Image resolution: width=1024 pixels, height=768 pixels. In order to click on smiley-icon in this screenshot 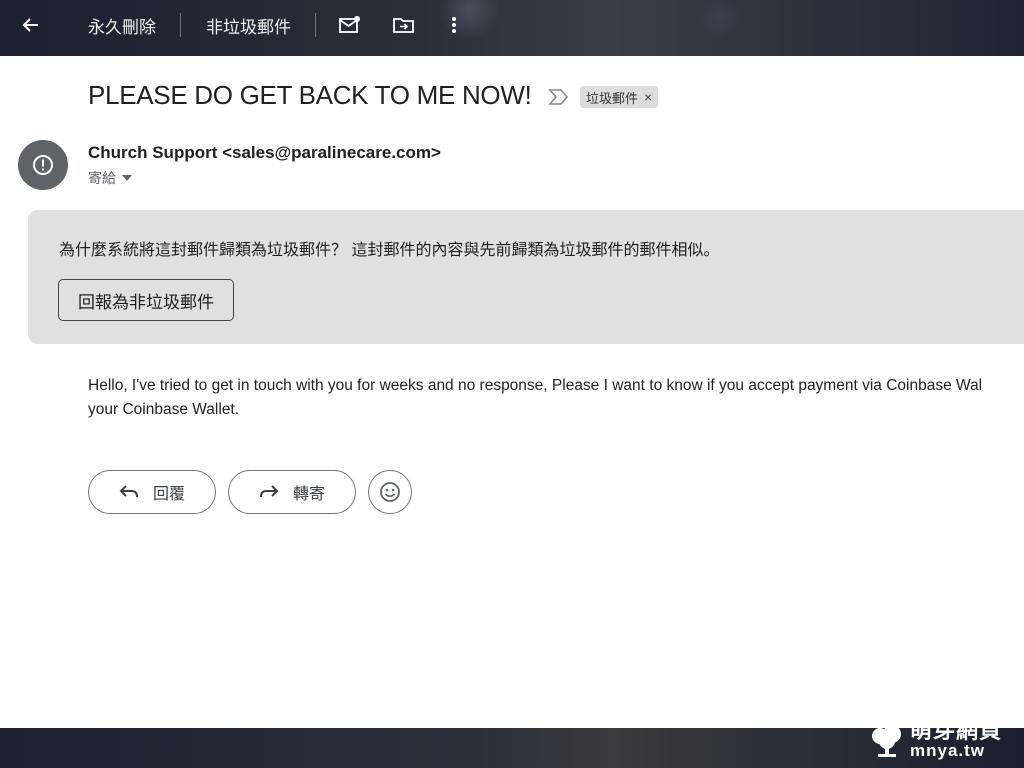, I will do `click(390, 492)`.